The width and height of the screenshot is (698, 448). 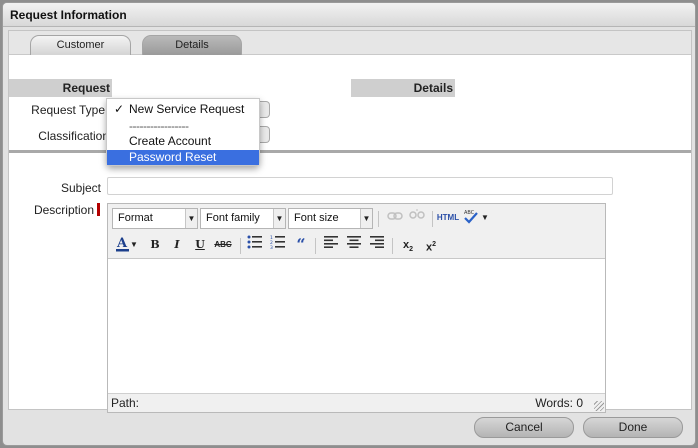 What do you see at coordinates (265, 109) in the screenshot?
I see `request-type-select` at bounding box center [265, 109].